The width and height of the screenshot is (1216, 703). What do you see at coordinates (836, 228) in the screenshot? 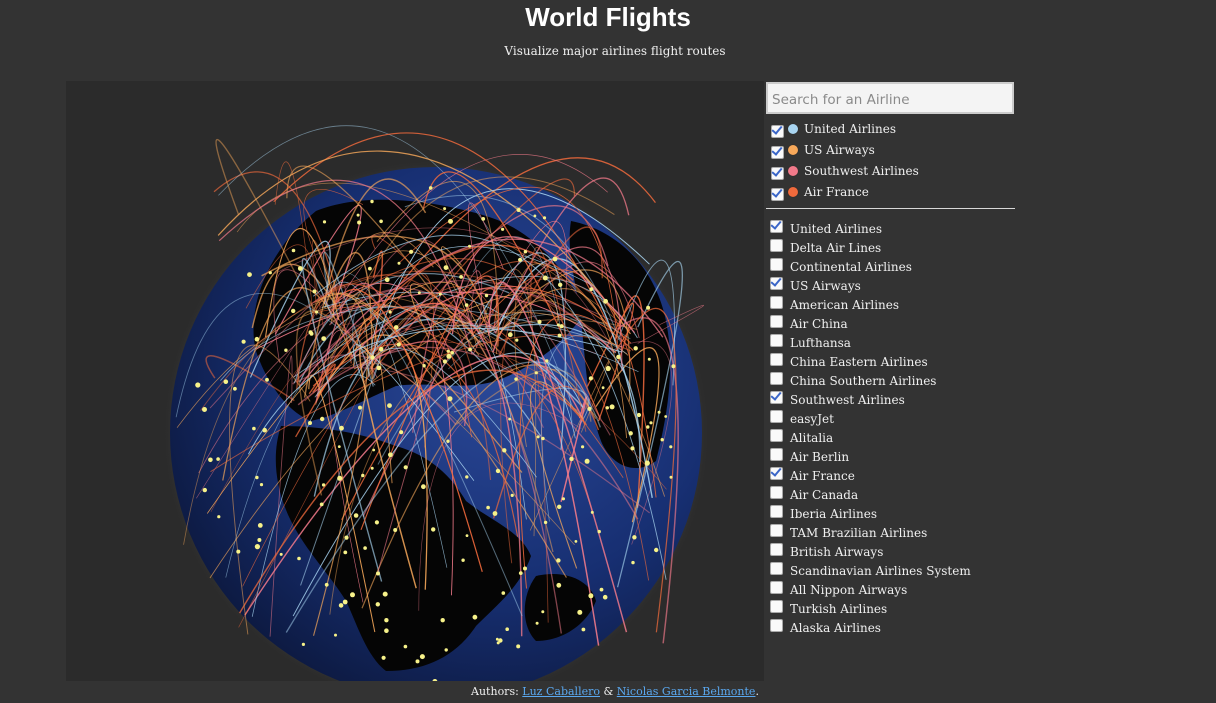
I see `airline-label: United Airlines` at bounding box center [836, 228].